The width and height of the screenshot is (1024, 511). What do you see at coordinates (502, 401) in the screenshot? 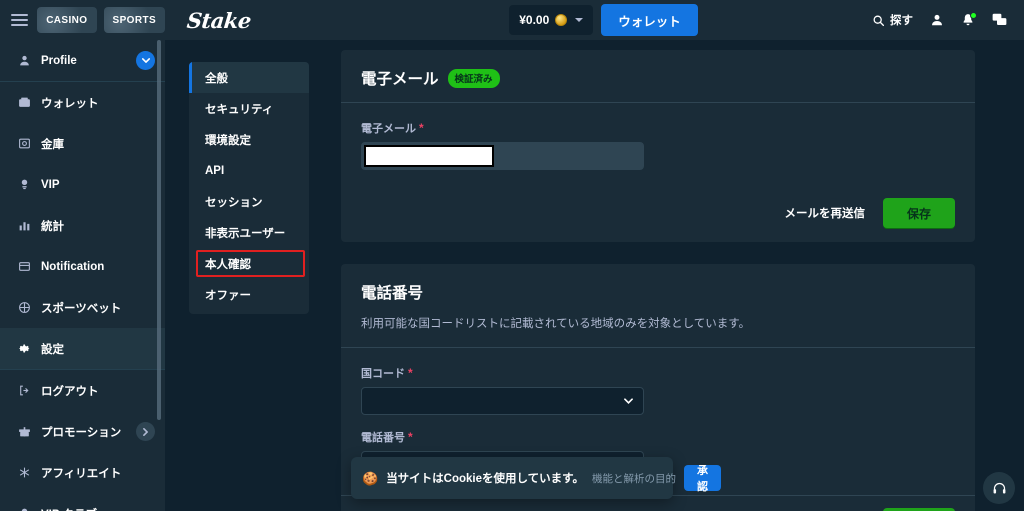
I see `country-code-select` at bounding box center [502, 401].